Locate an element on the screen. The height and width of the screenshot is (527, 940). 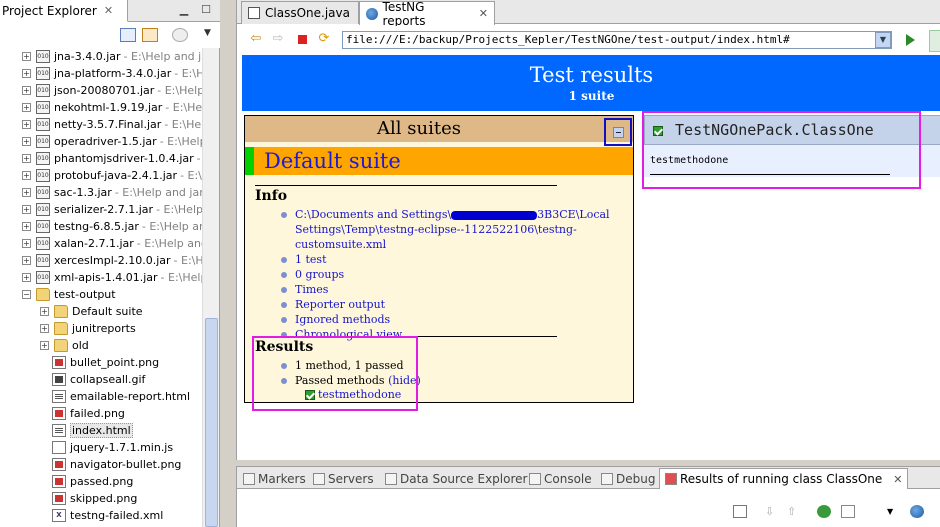
collapse-toggle-icon: − is located at coordinates (26, 294).